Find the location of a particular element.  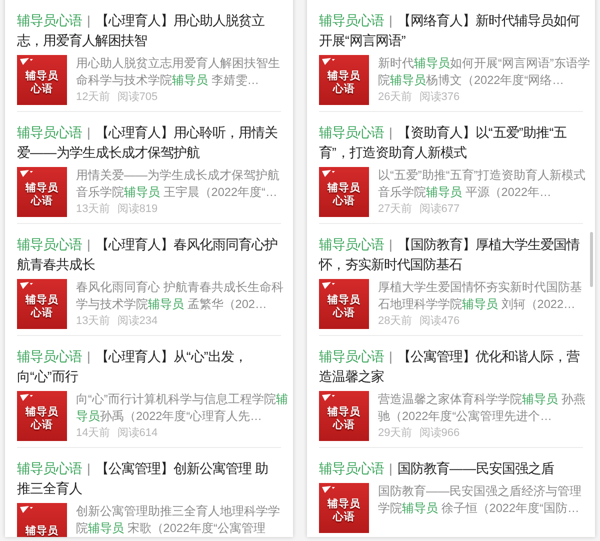

publish-time: 27天前 is located at coordinates (395, 209).